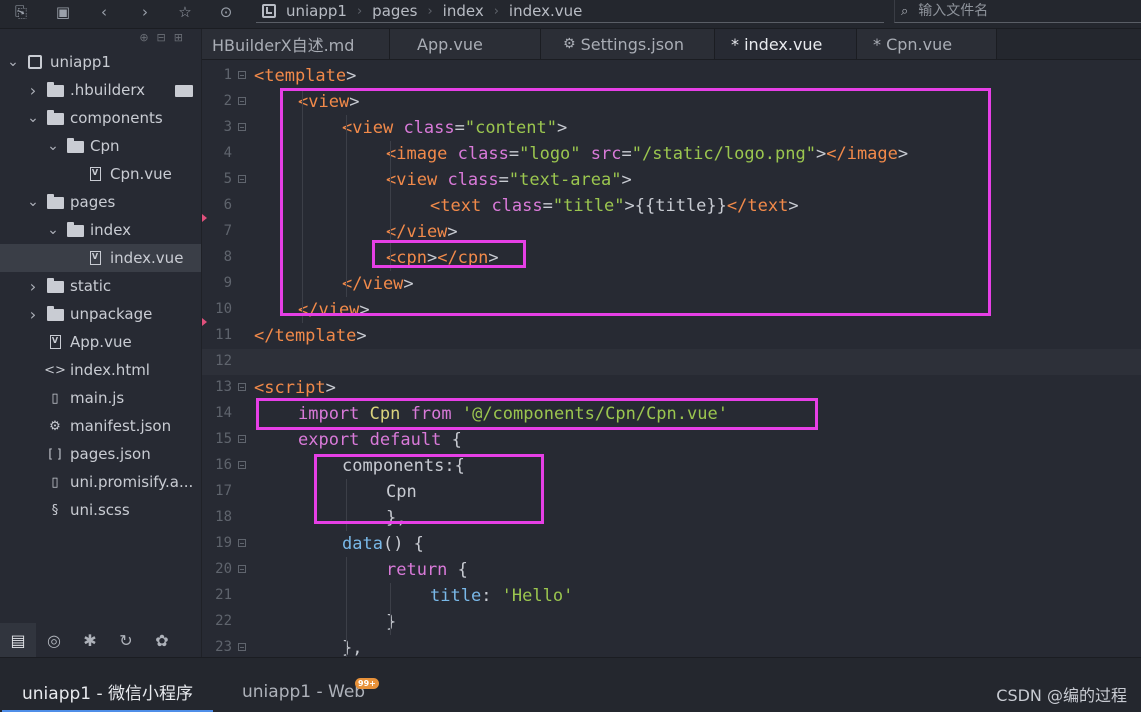 The width and height of the screenshot is (1141, 712). I want to click on breadcrumb-item: index, so click(463, 11).